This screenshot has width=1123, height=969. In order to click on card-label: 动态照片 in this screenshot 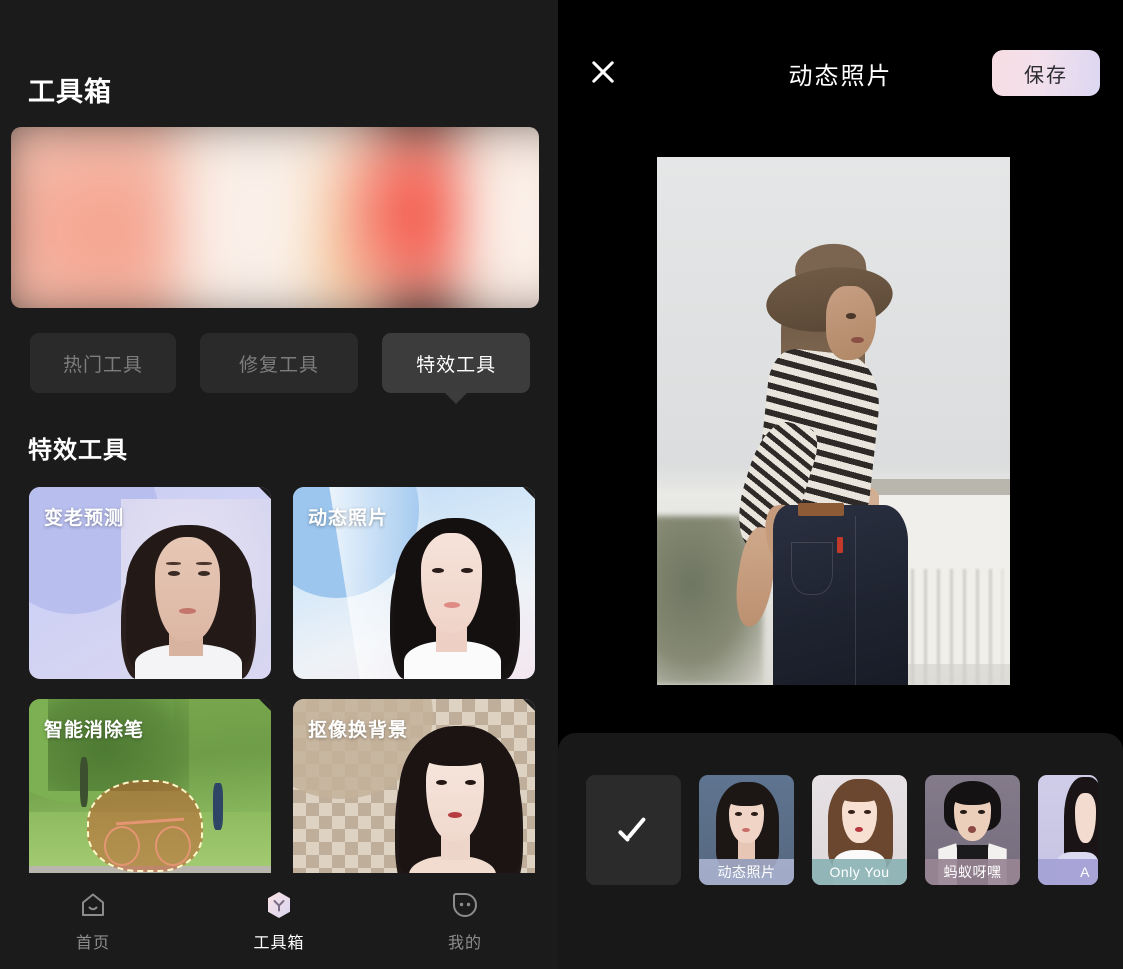, I will do `click(348, 518)`.